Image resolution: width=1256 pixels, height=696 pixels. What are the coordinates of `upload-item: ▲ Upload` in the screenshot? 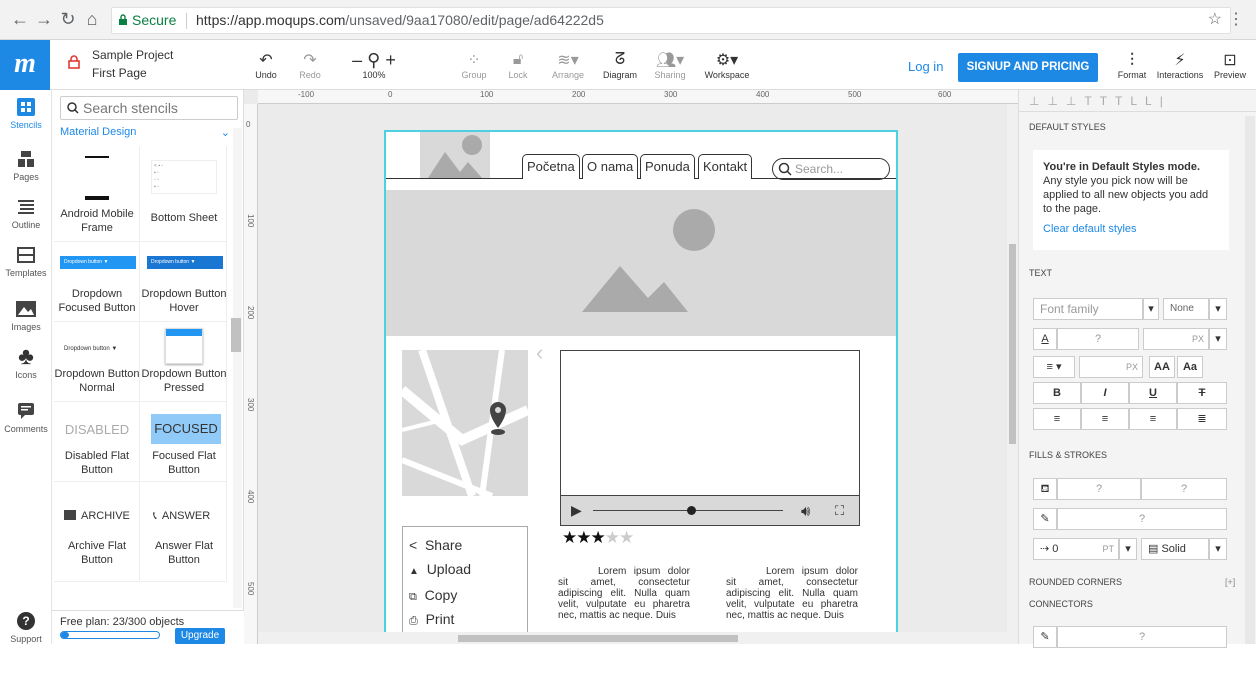 It's located at (440, 569).